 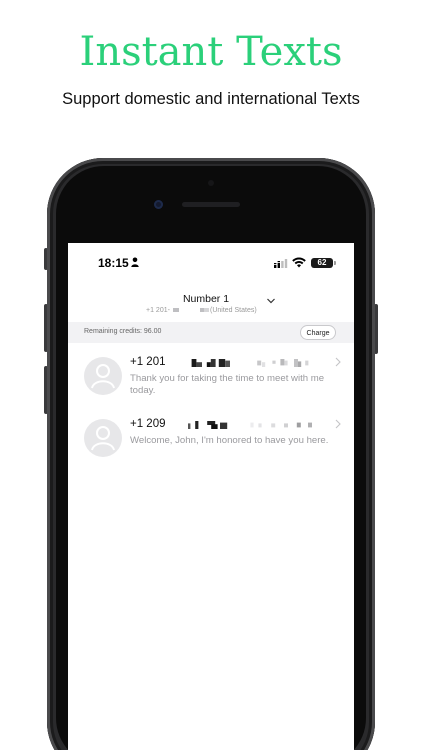 What do you see at coordinates (123, 331) in the screenshot?
I see `remaining-credits: Remaining credits: 96.00` at bounding box center [123, 331].